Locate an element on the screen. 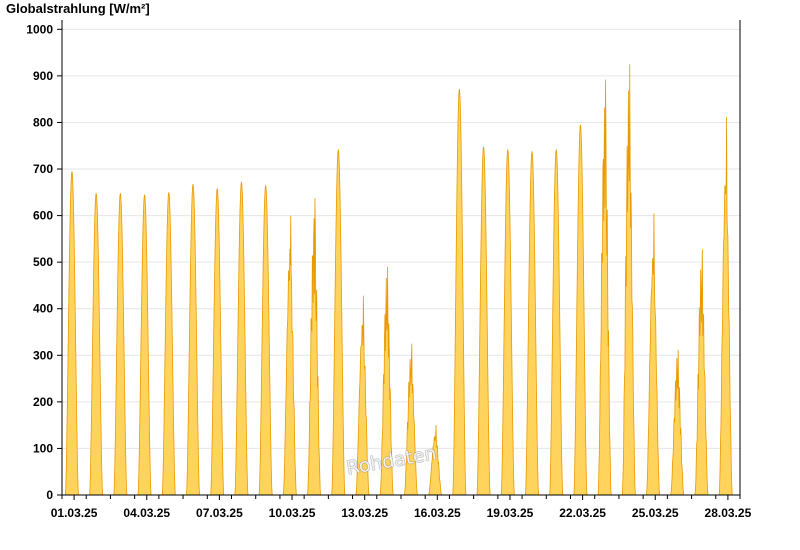 Image resolution: width=800 pixels, height=550 pixels. day-area-27.03.25 is located at coordinates (701, 372).